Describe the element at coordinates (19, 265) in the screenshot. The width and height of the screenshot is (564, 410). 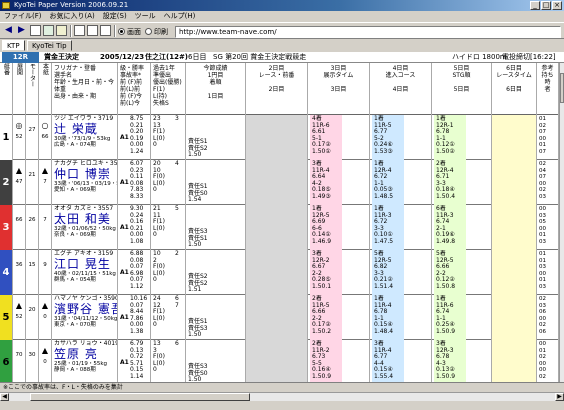
I see `mark-score: 36` at that location.